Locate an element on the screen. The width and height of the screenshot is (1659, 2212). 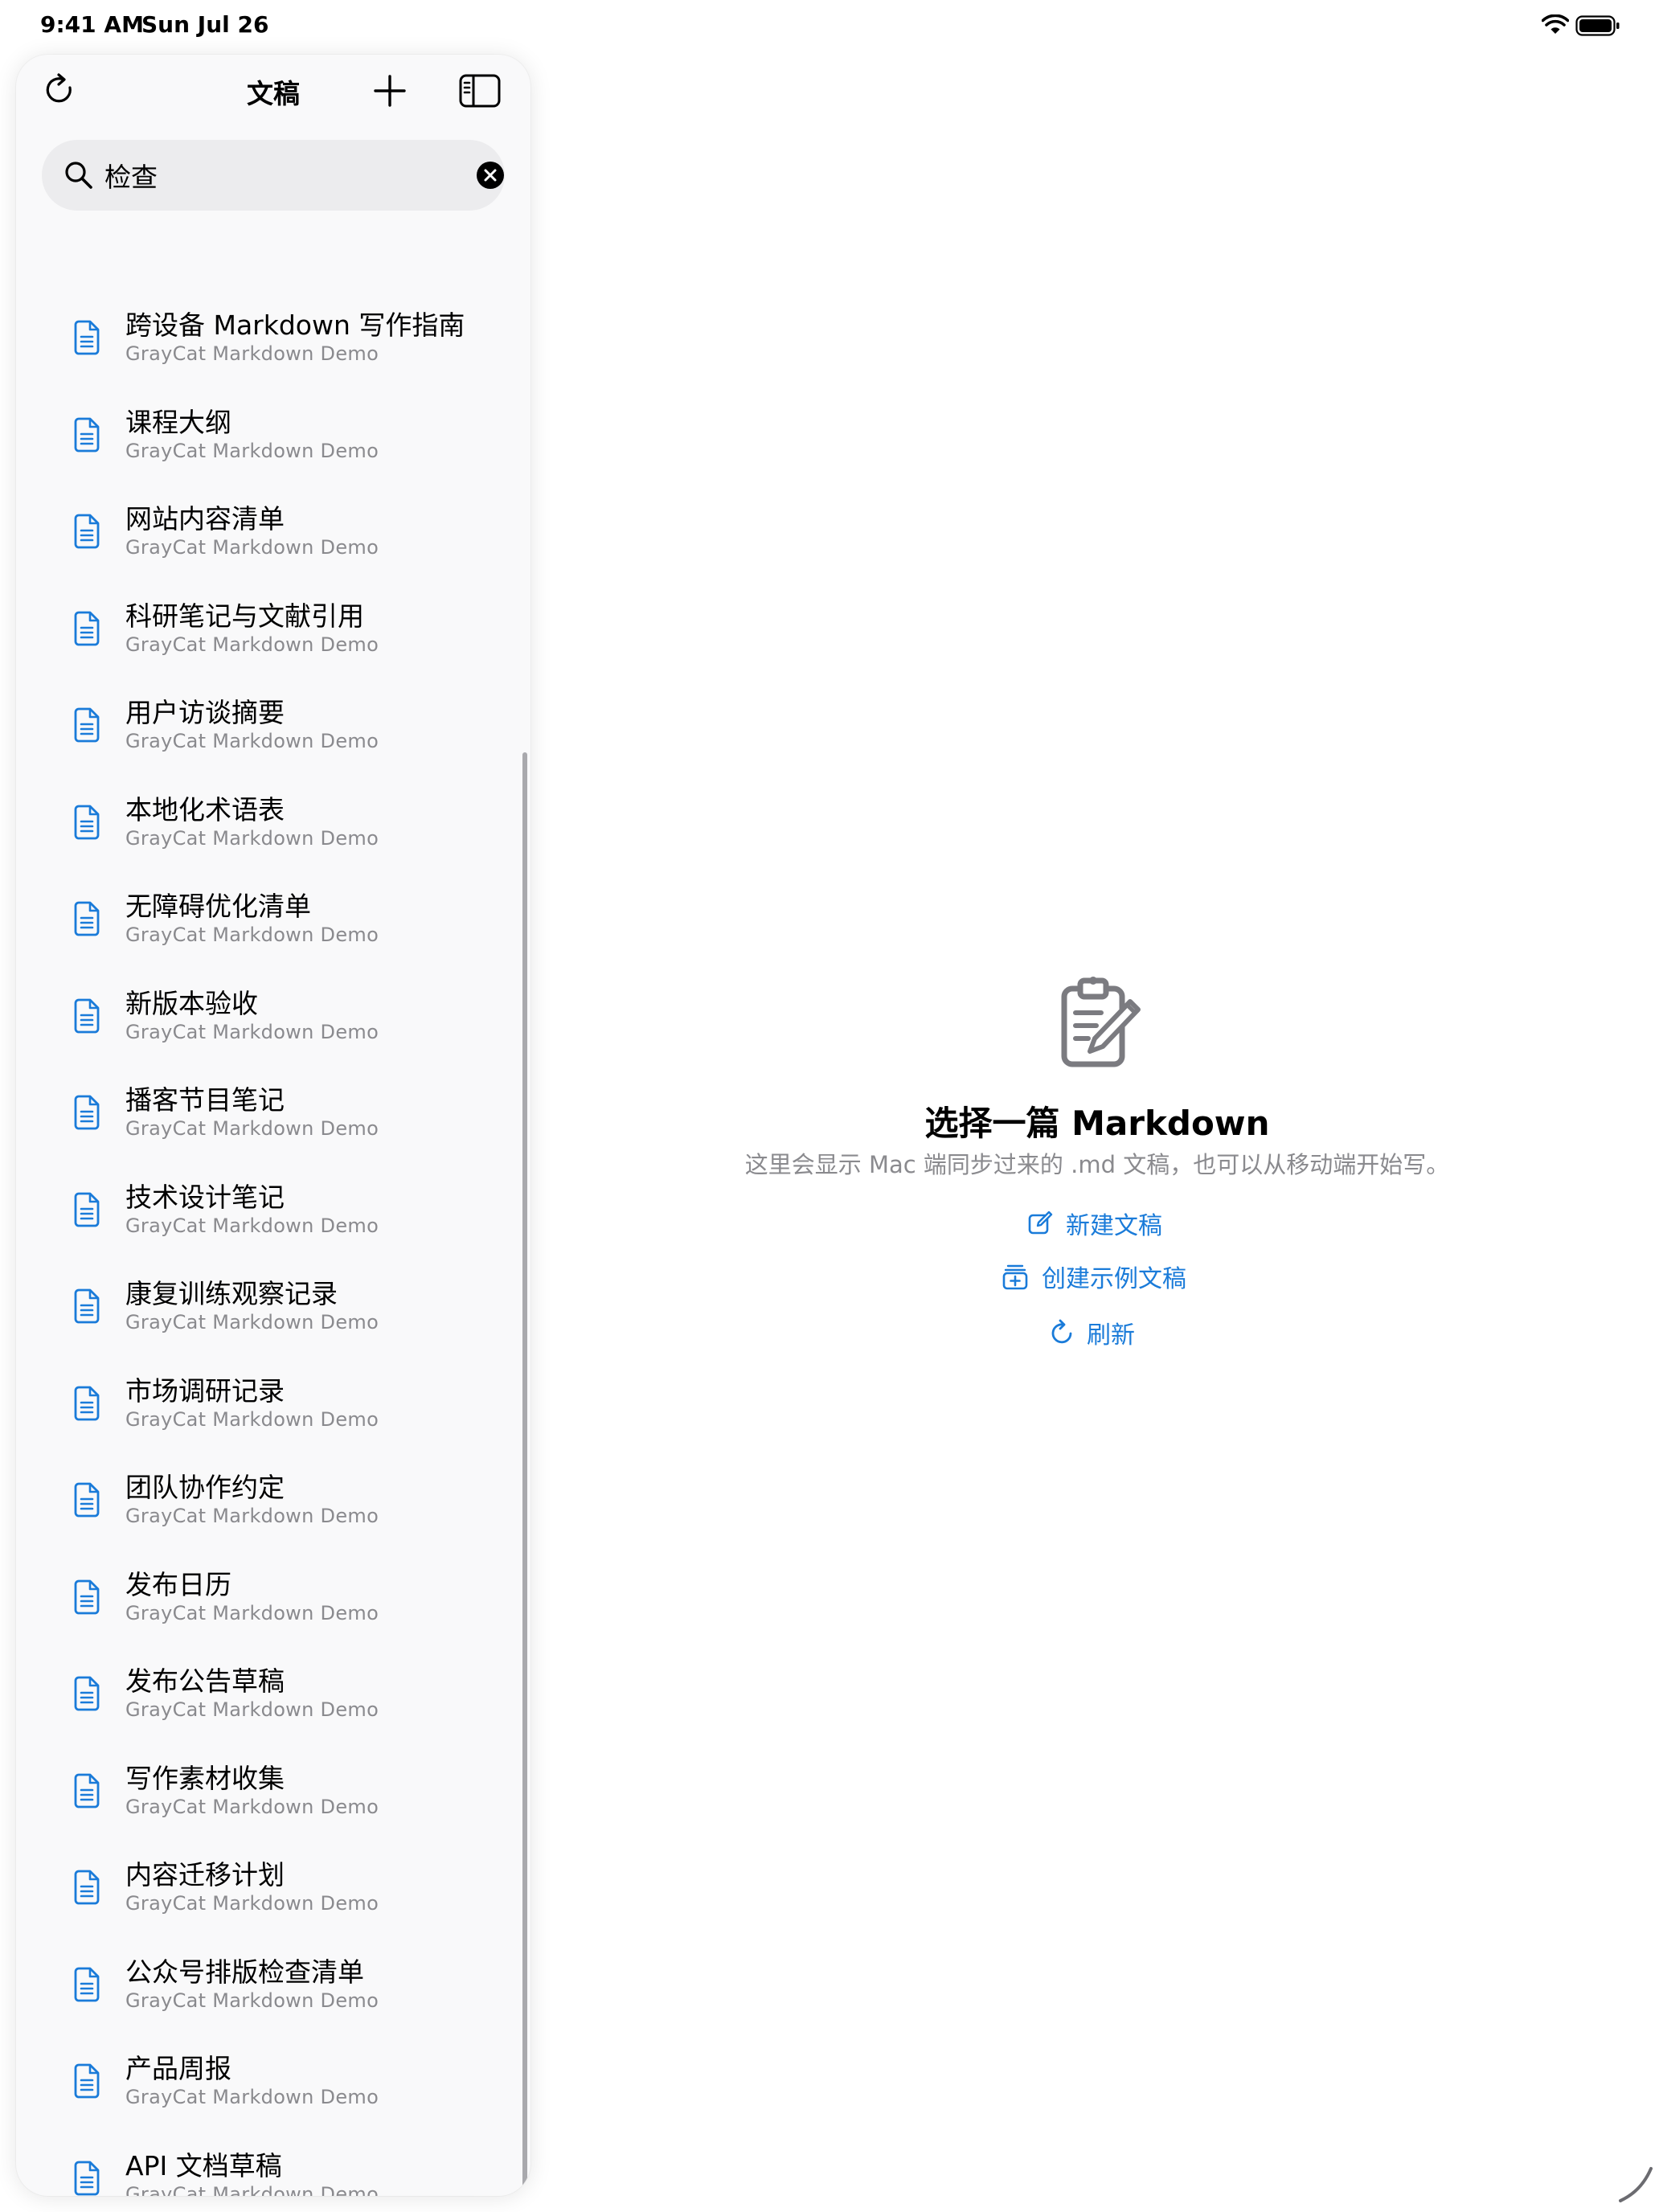
document-title: 市场调研记录 is located at coordinates (205, 1390).